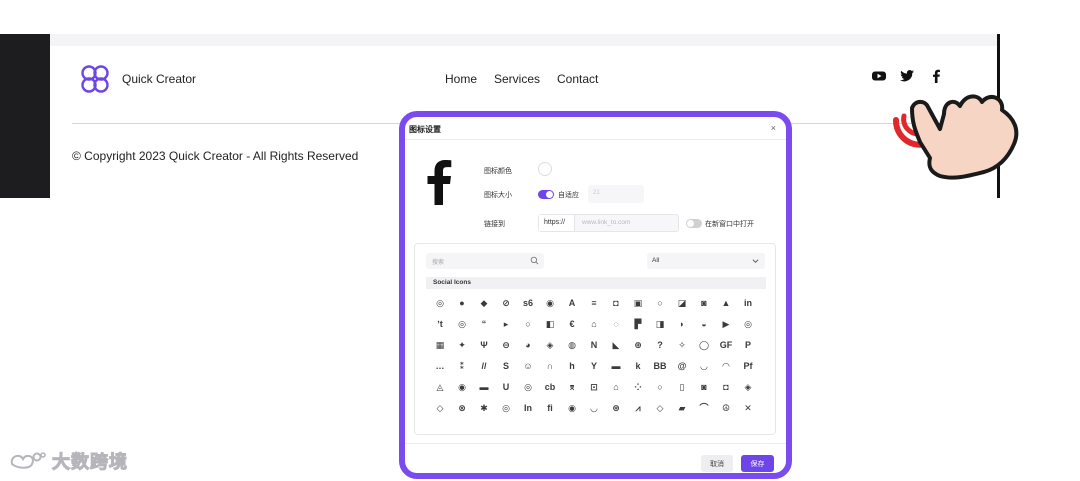 The width and height of the screenshot is (1080, 481). I want to click on icon-4-9: ⁘, so click(638, 387).